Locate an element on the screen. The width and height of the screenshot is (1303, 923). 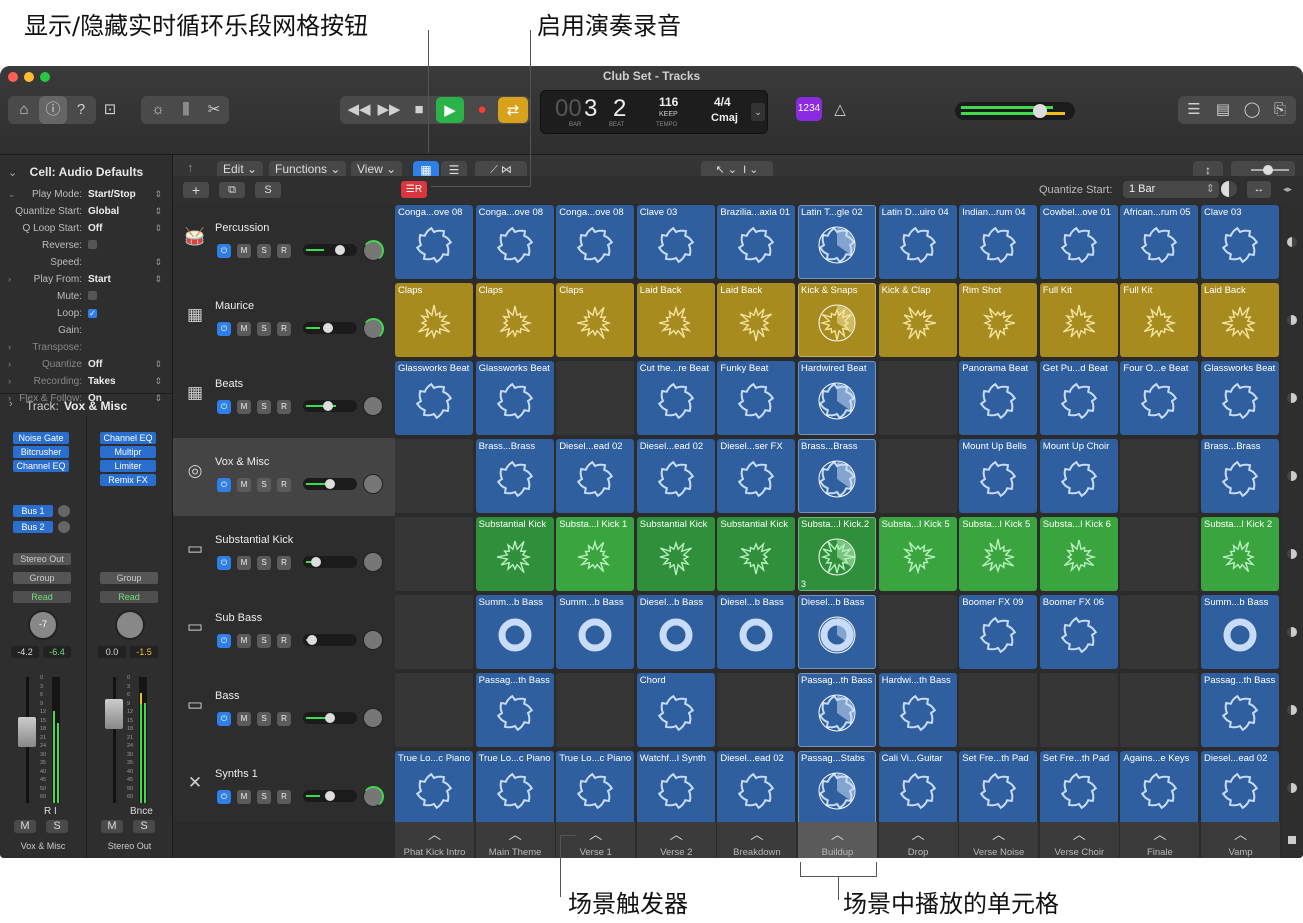
fader-knob is located at coordinates (330, 718).